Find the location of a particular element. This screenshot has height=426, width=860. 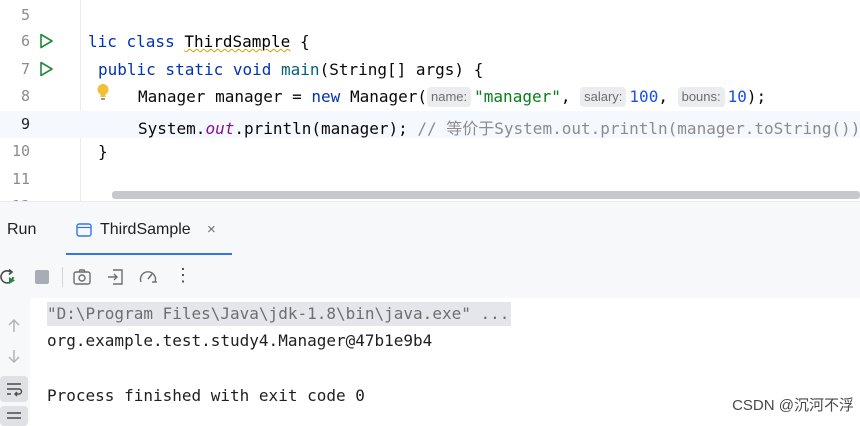

toolbar-separator is located at coordinates (62, 277).